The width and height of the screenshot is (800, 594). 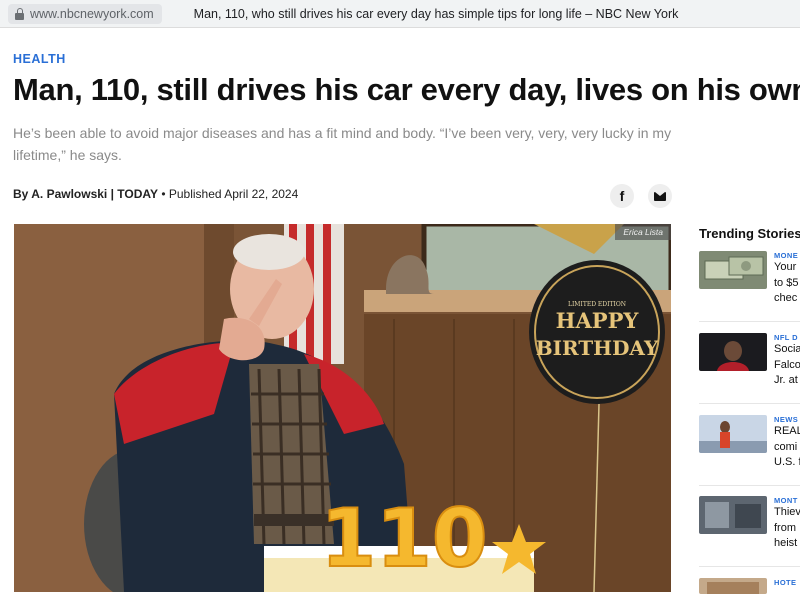 I want to click on facebook-share-button: f, so click(x=622, y=196).